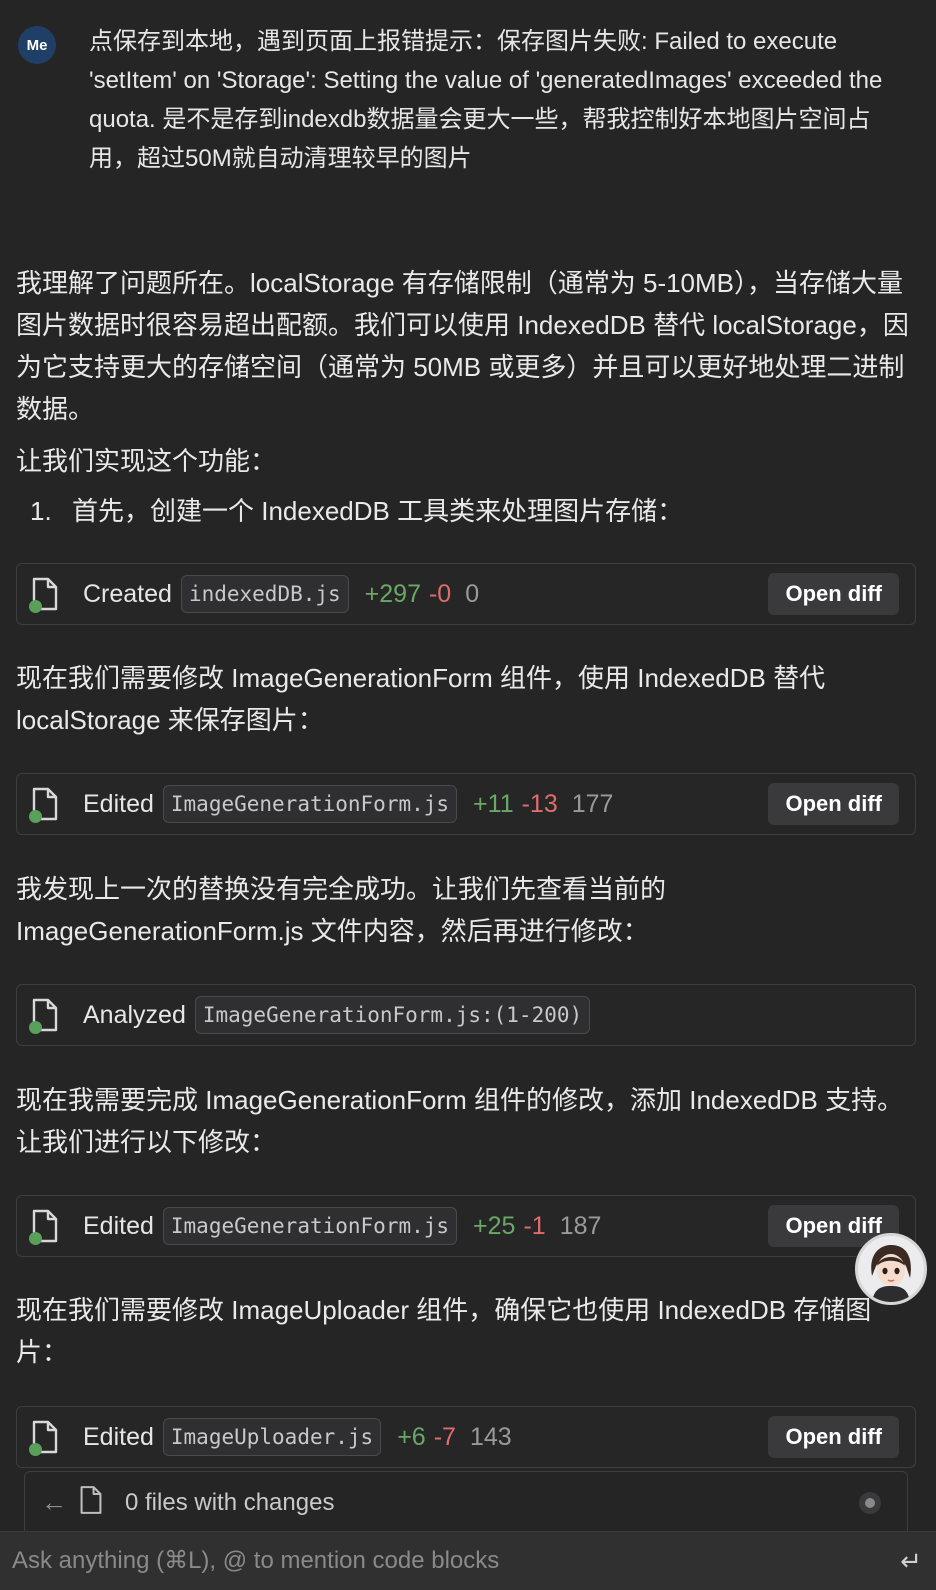 Image resolution: width=936 pixels, height=1590 pixels. I want to click on lines-removed: -1, so click(534, 1225).